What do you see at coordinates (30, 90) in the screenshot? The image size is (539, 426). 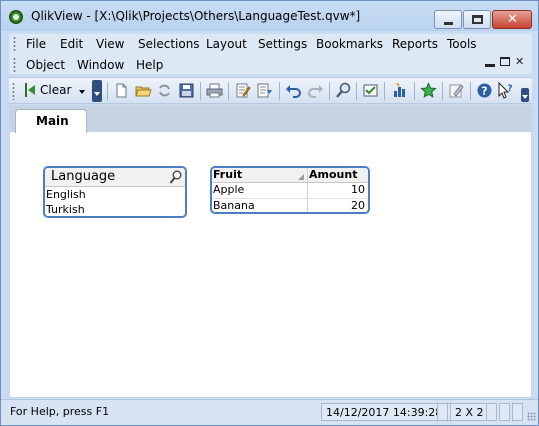 I see `clear-back-icon` at bounding box center [30, 90].